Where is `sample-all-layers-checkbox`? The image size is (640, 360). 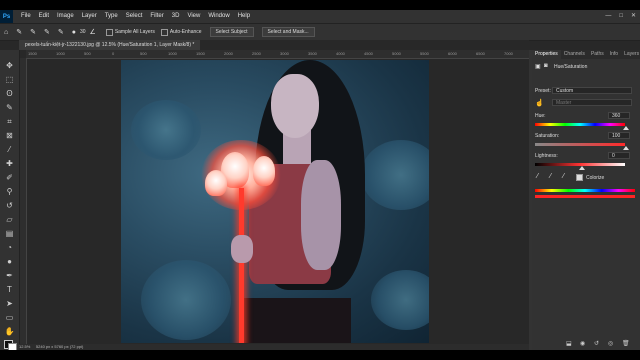 sample-all-layers-checkbox is located at coordinates (109, 32).